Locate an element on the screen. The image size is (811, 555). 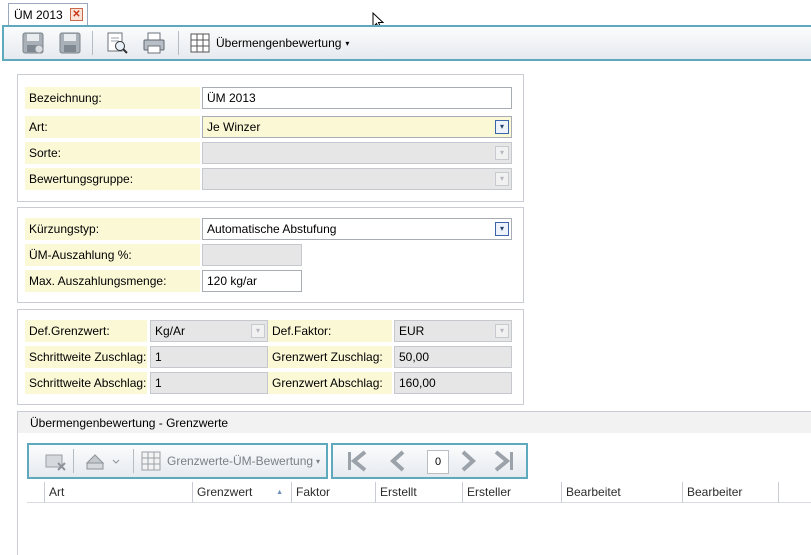
art-label: Art: is located at coordinates (112, 127).